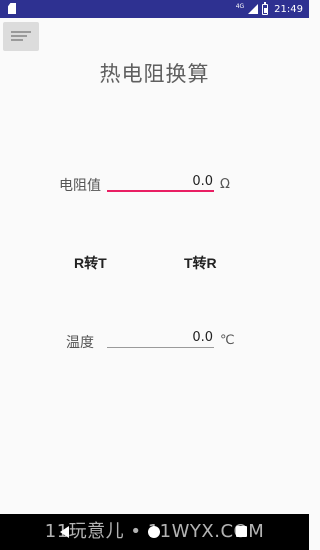 The image size is (320, 550). What do you see at coordinates (21, 36) in the screenshot?
I see `menu-button` at bounding box center [21, 36].